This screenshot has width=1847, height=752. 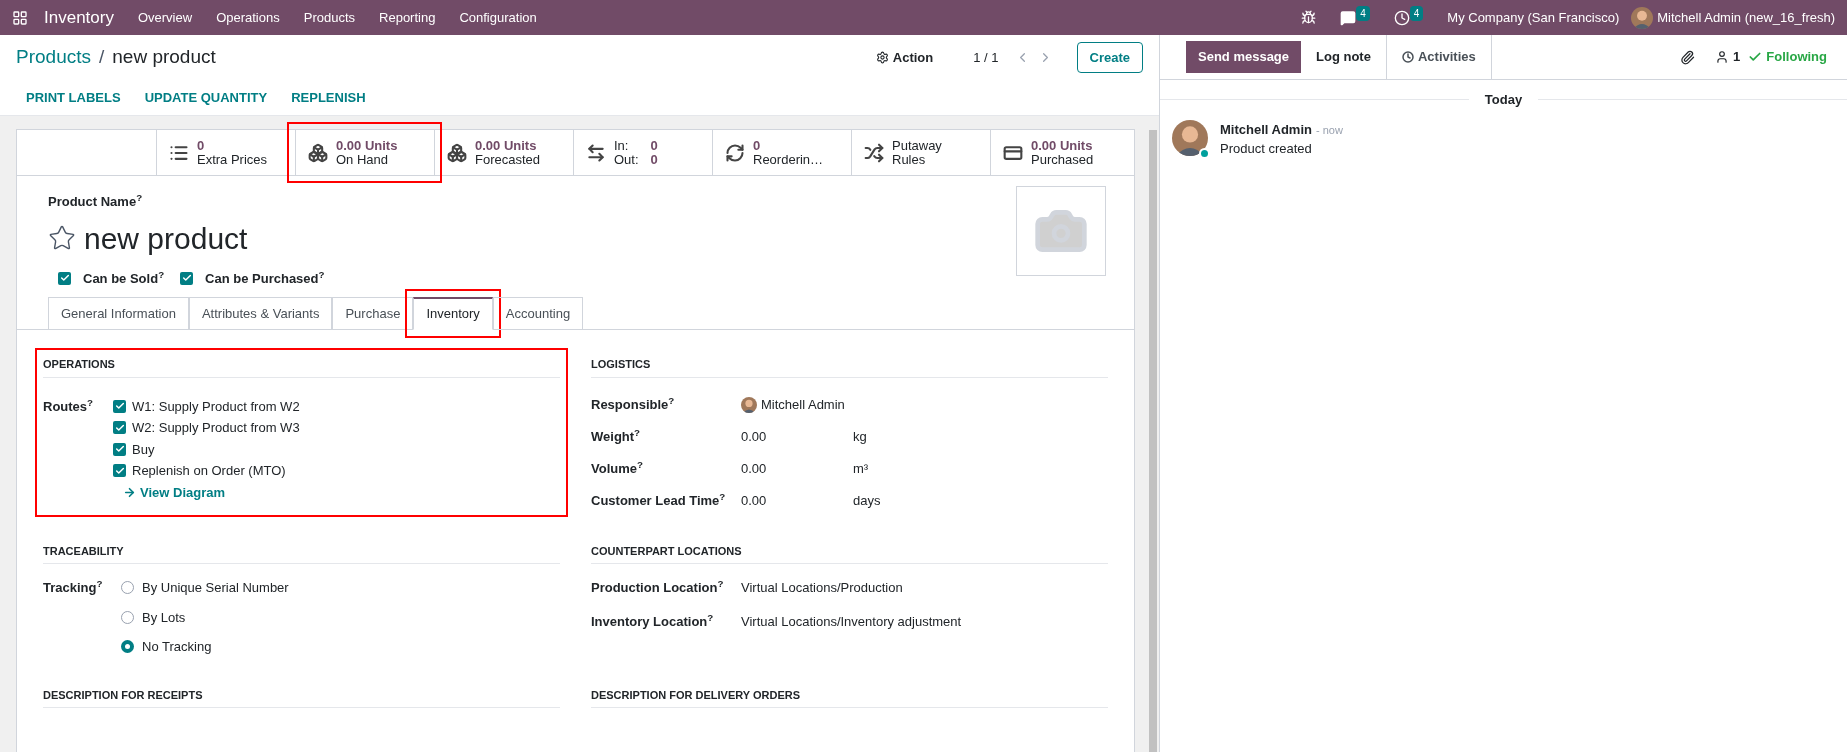 What do you see at coordinates (124, 278) in the screenshot?
I see `checkbox-label: Can be Sold$^{?}$` at bounding box center [124, 278].